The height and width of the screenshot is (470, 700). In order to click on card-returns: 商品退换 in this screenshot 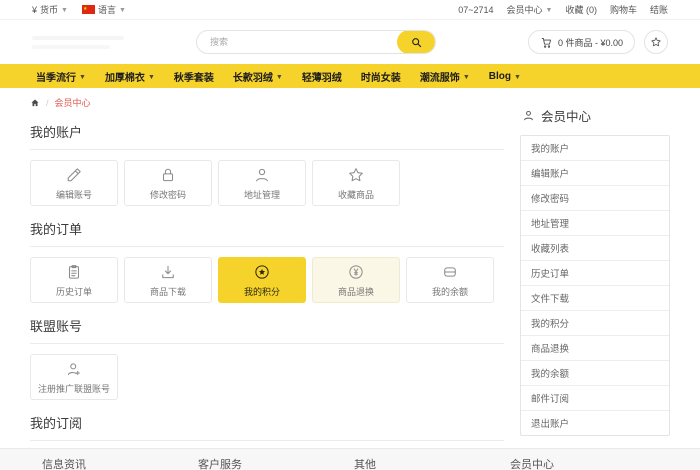, I will do `click(356, 280)`.